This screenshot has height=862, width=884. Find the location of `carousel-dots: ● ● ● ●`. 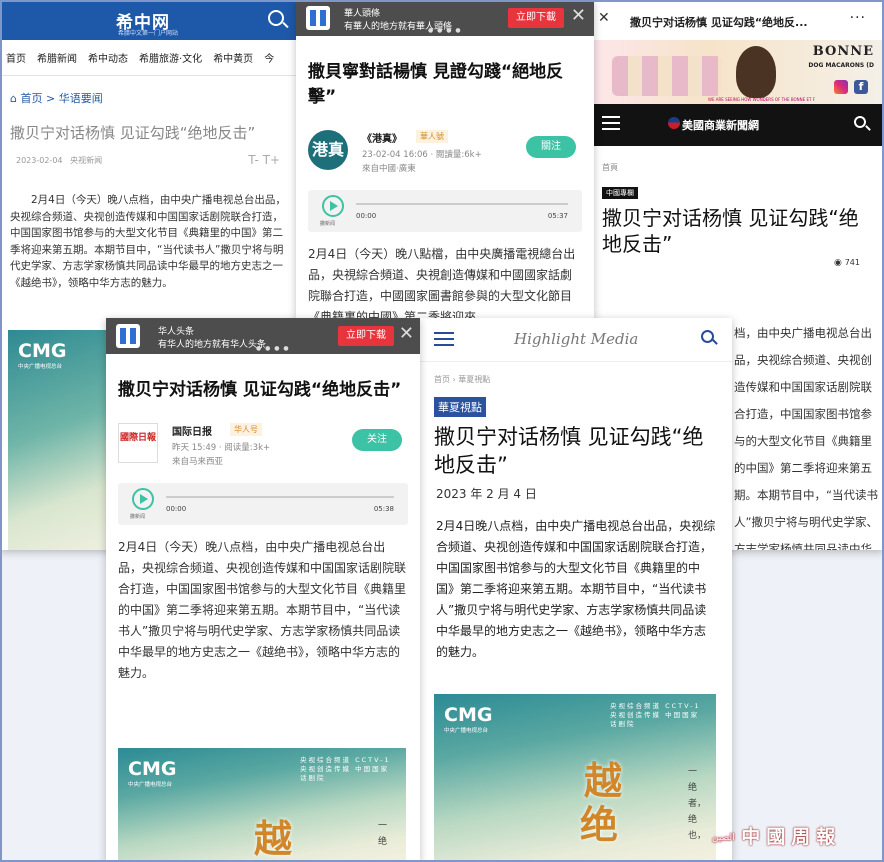

carousel-dots: ● ● ● ● is located at coordinates (445, 30).